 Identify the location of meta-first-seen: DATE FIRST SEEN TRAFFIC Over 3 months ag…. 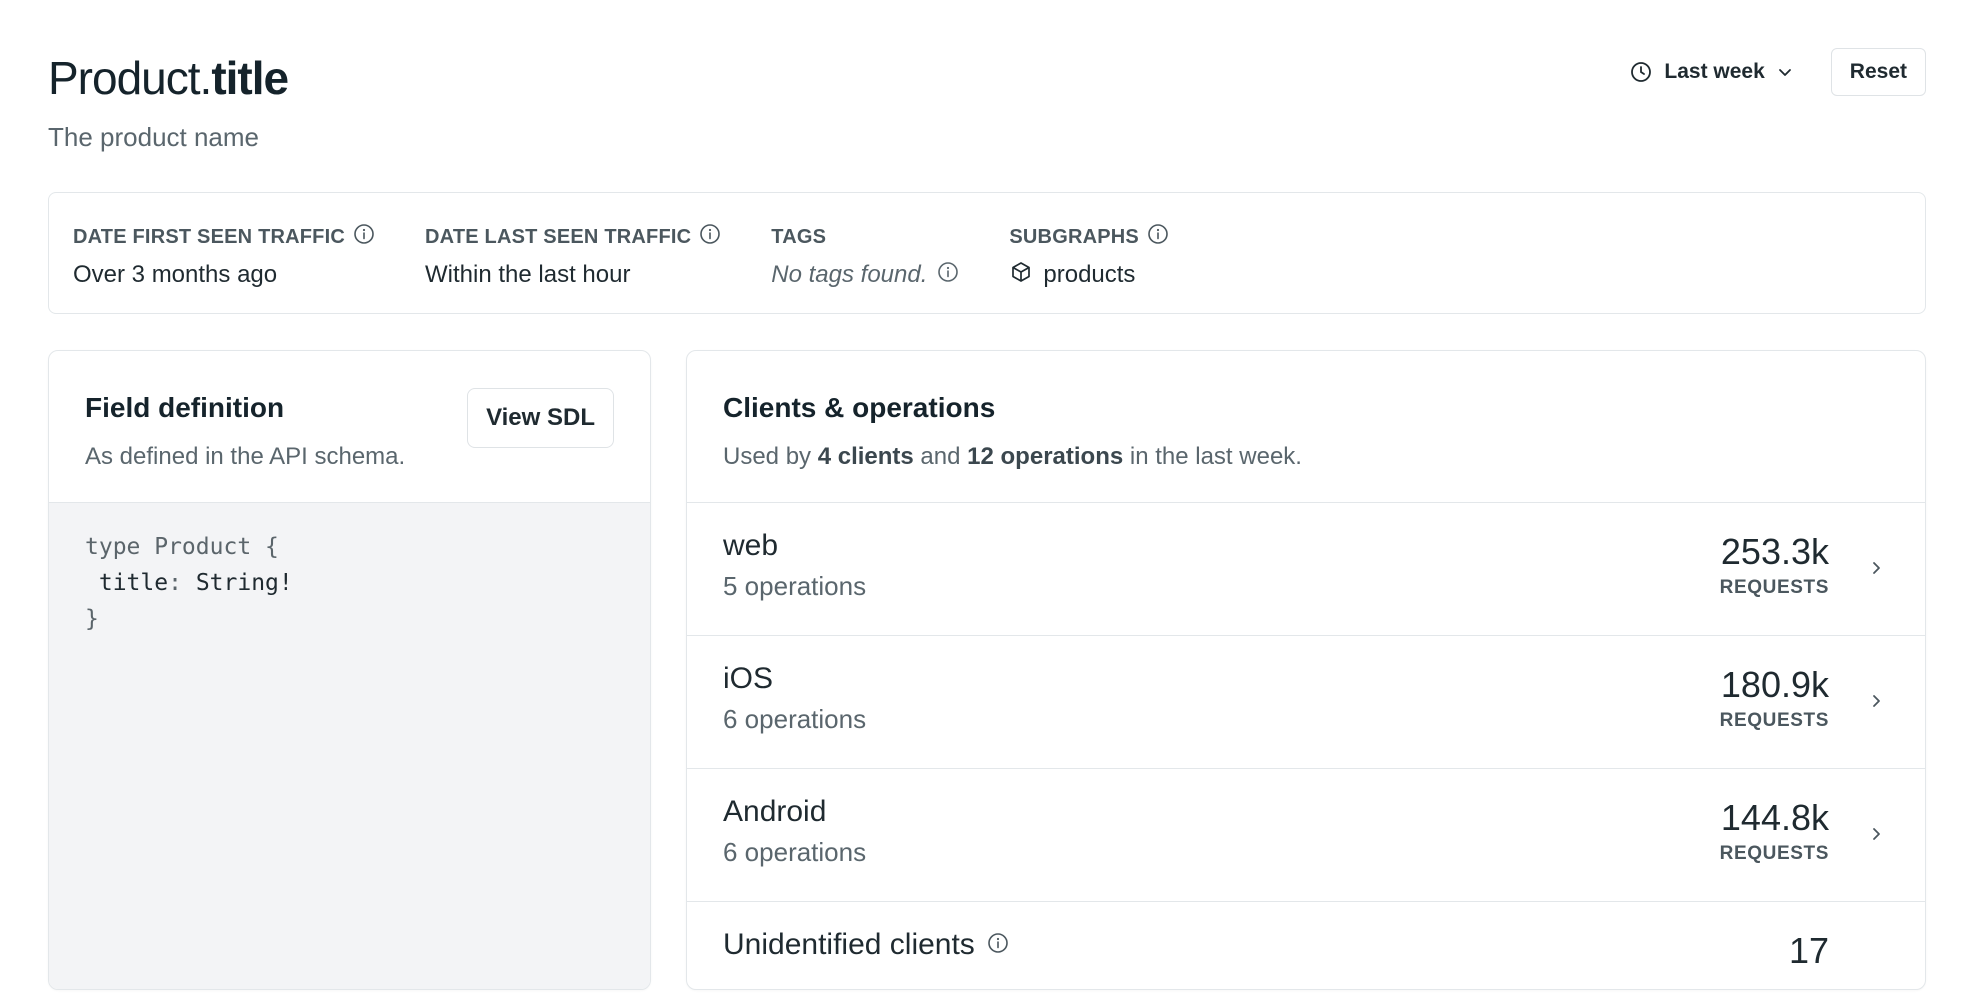
(224, 257).